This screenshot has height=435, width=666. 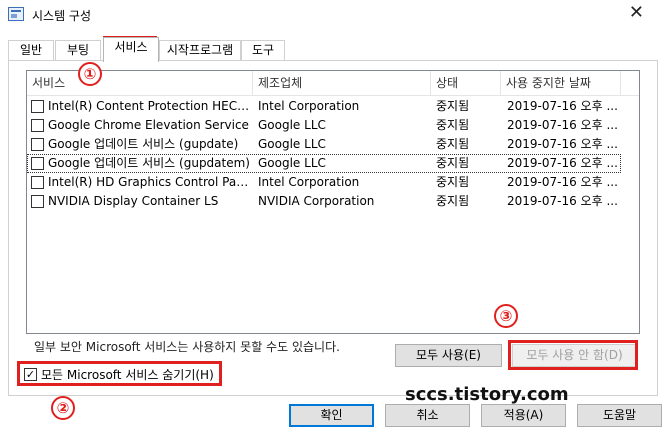 What do you see at coordinates (78, 50) in the screenshot?
I see `tab-boot: 부팅` at bounding box center [78, 50].